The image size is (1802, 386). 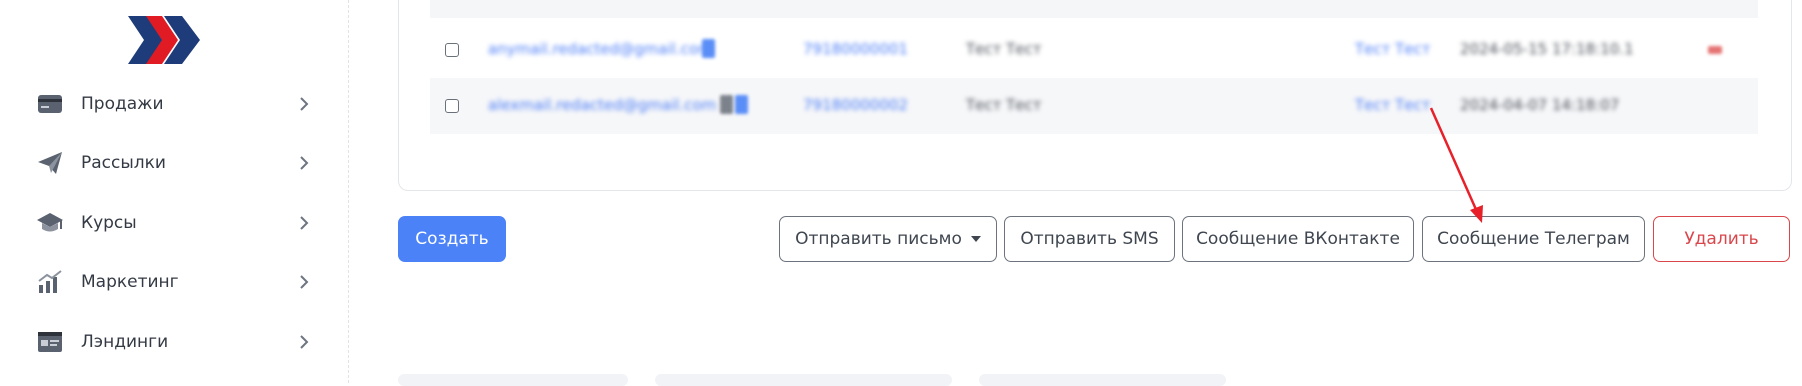 What do you see at coordinates (600, 49) in the screenshot?
I see `email-link: anymail.redacted@gmail.com` at bounding box center [600, 49].